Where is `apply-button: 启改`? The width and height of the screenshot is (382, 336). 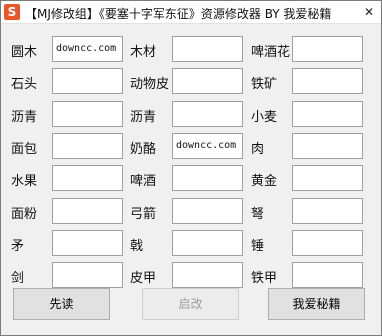 apply-button: 启改 is located at coordinates (190, 304).